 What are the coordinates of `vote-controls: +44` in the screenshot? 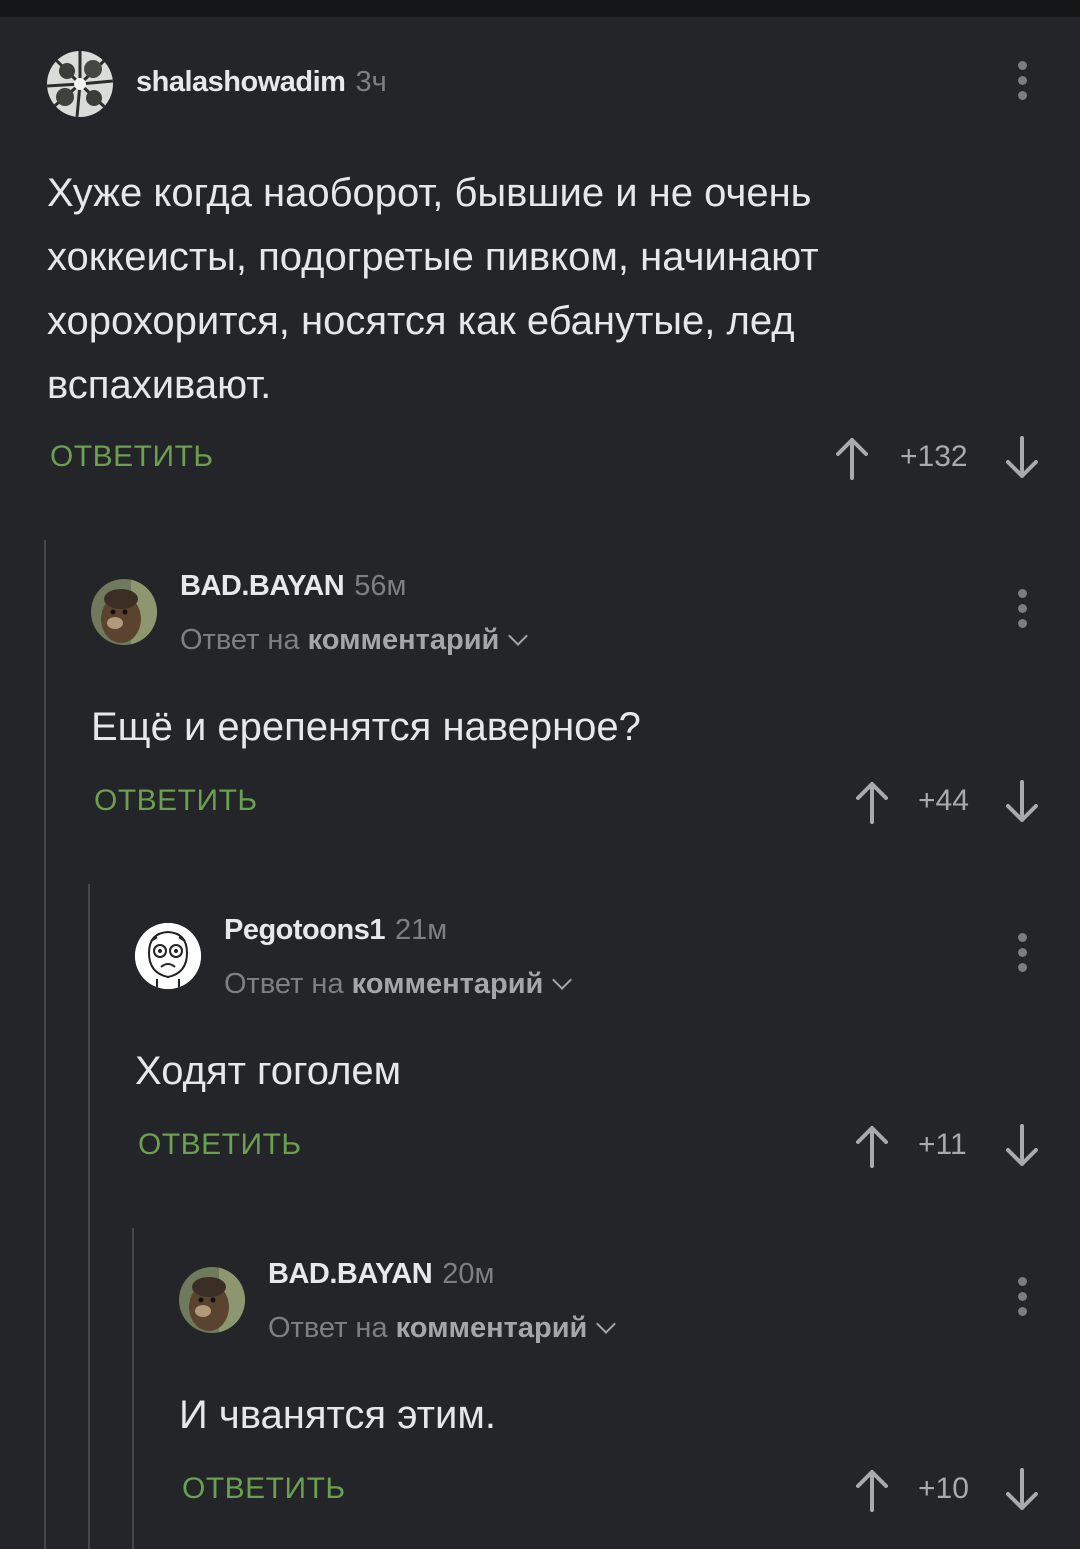 It's located at (949, 802).